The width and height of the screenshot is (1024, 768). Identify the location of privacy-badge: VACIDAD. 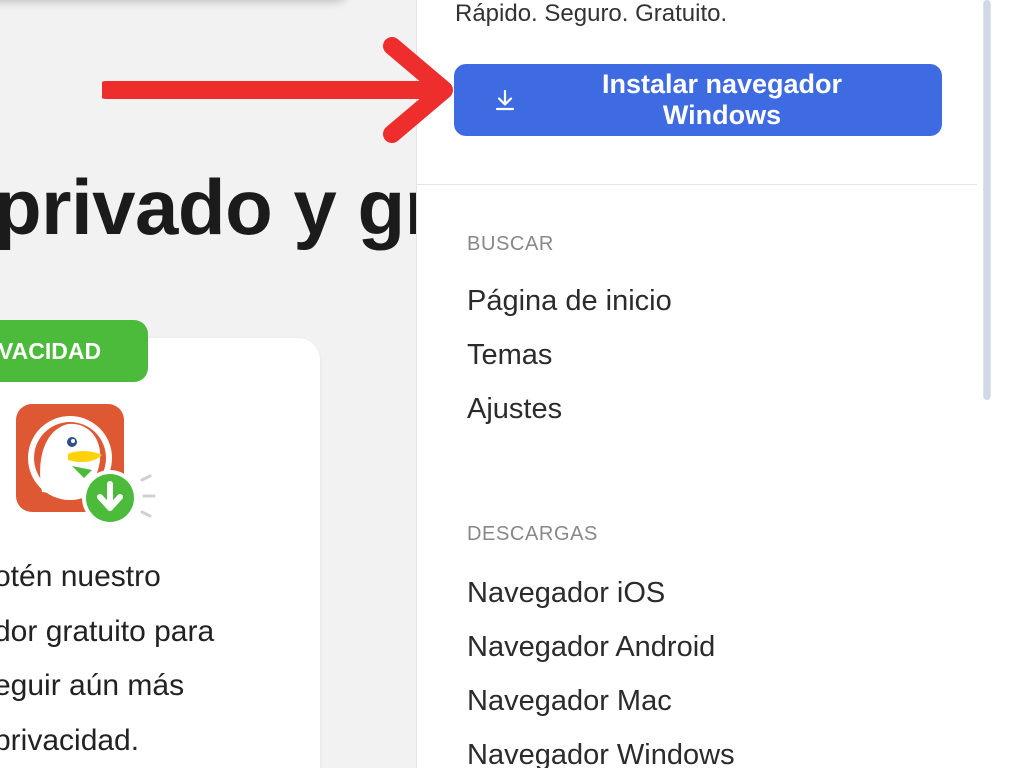
(74, 351).